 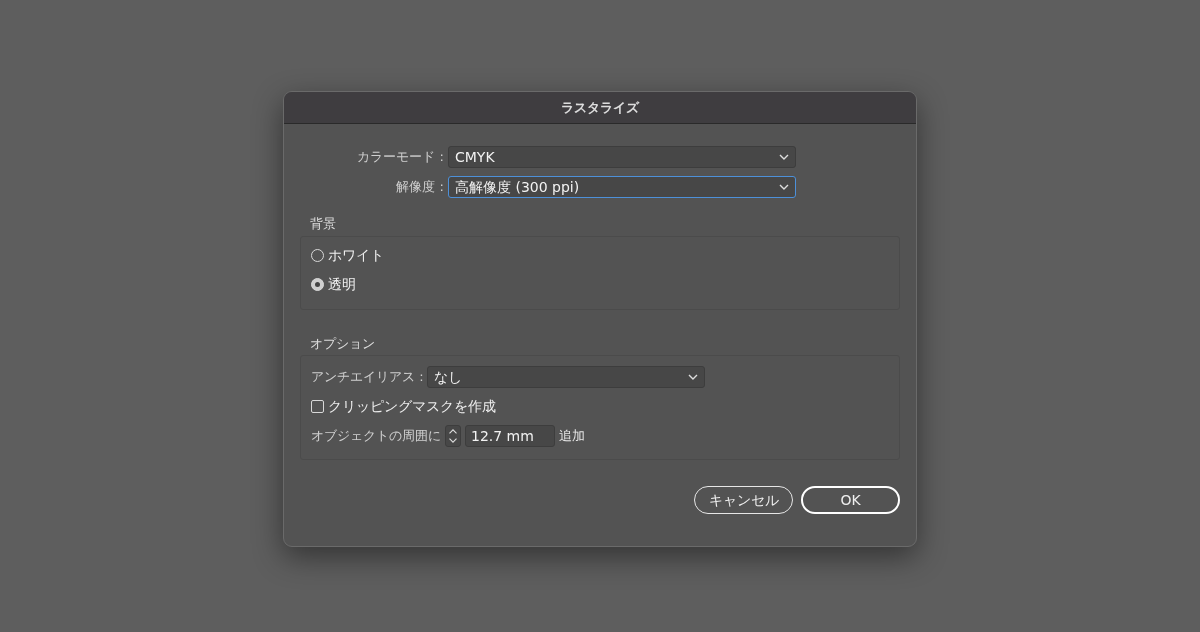 I want to click on radio-label: 透明, so click(x=342, y=284).